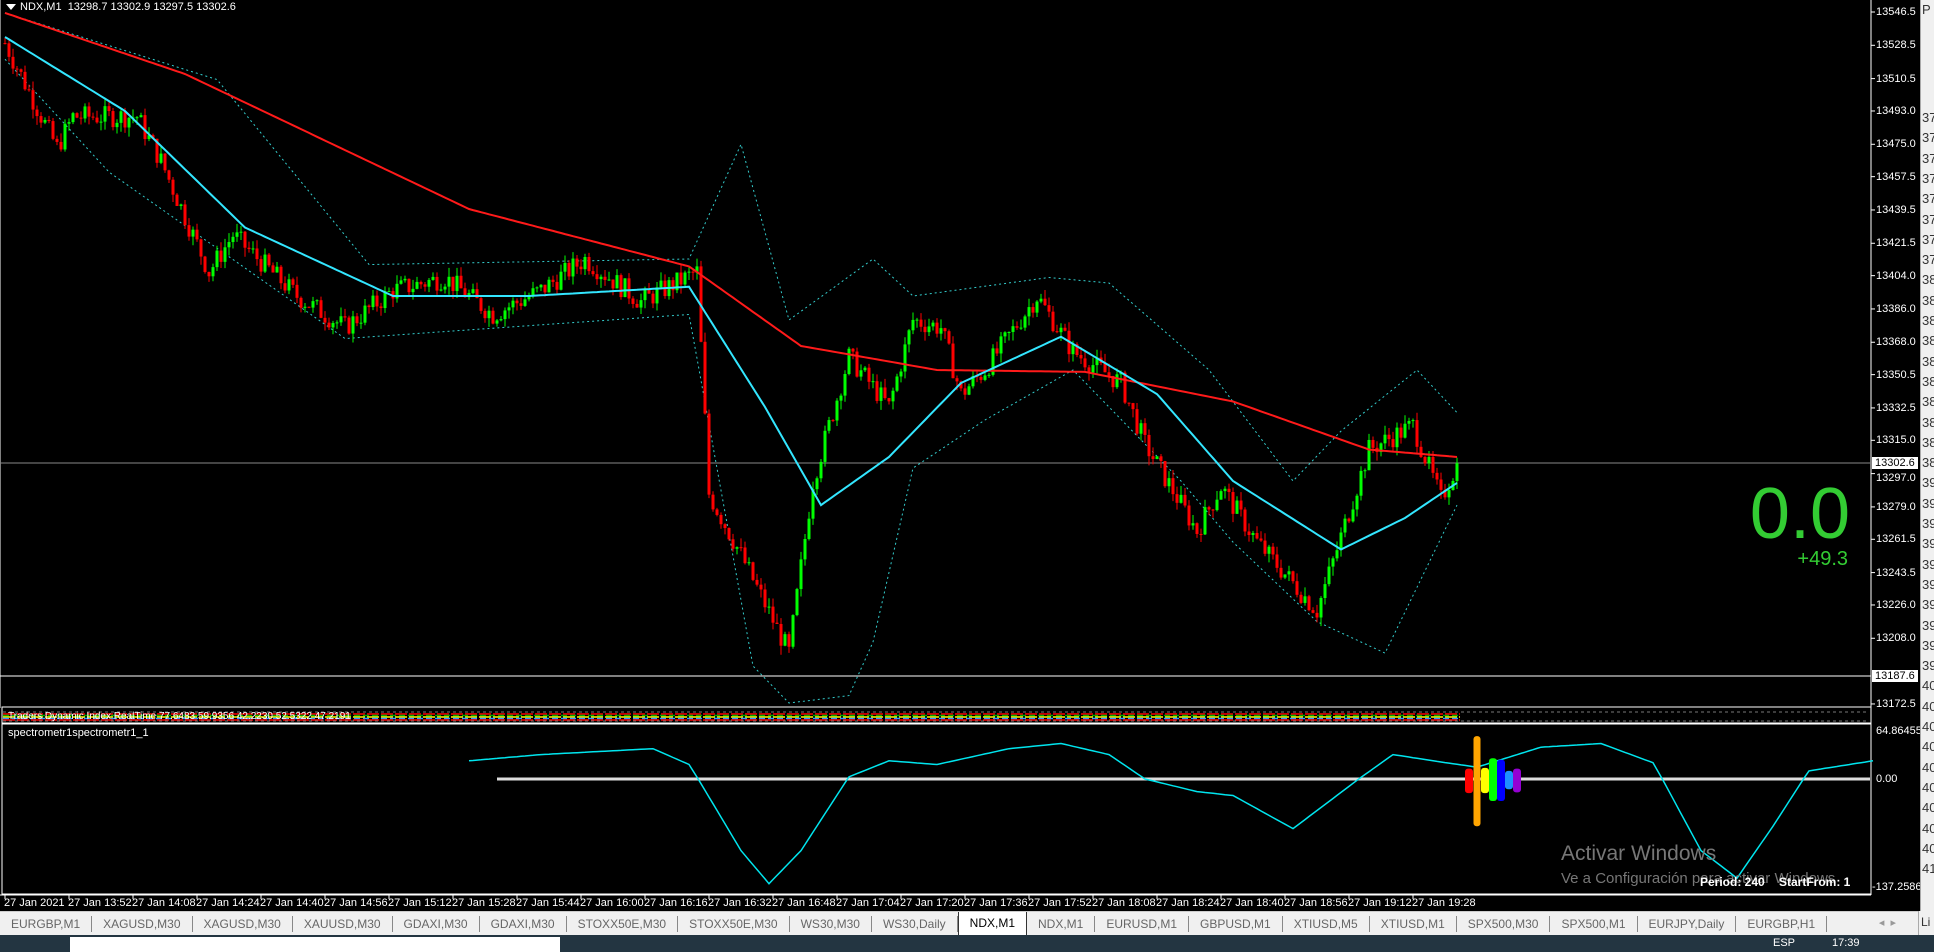  I want to click on tab-scroll-arrows-icon: ◂ ▸, so click(1887, 922).